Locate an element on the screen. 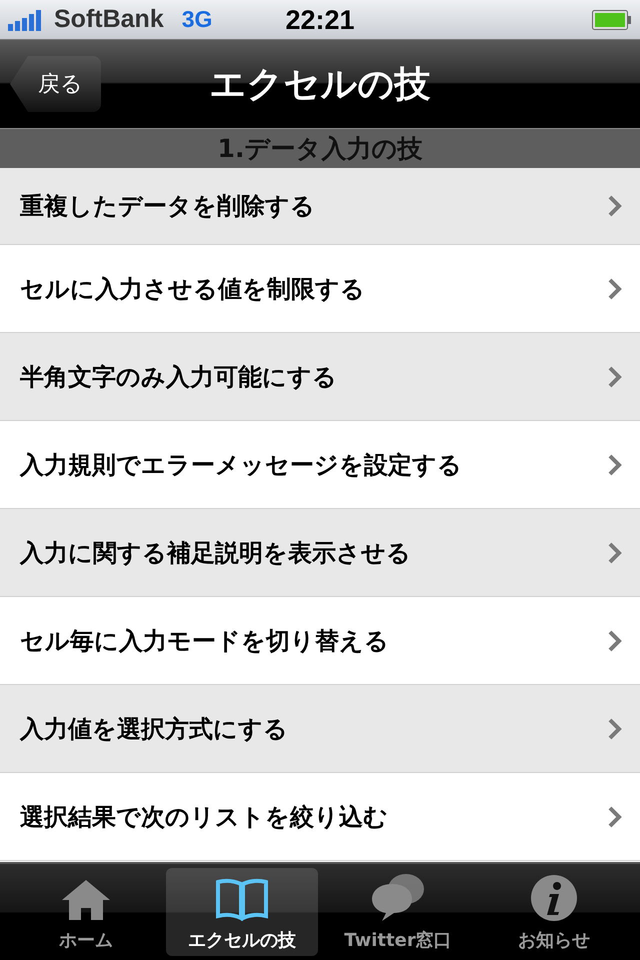 The width and height of the screenshot is (640, 960). tab-item: お知らせ is located at coordinates (554, 912).